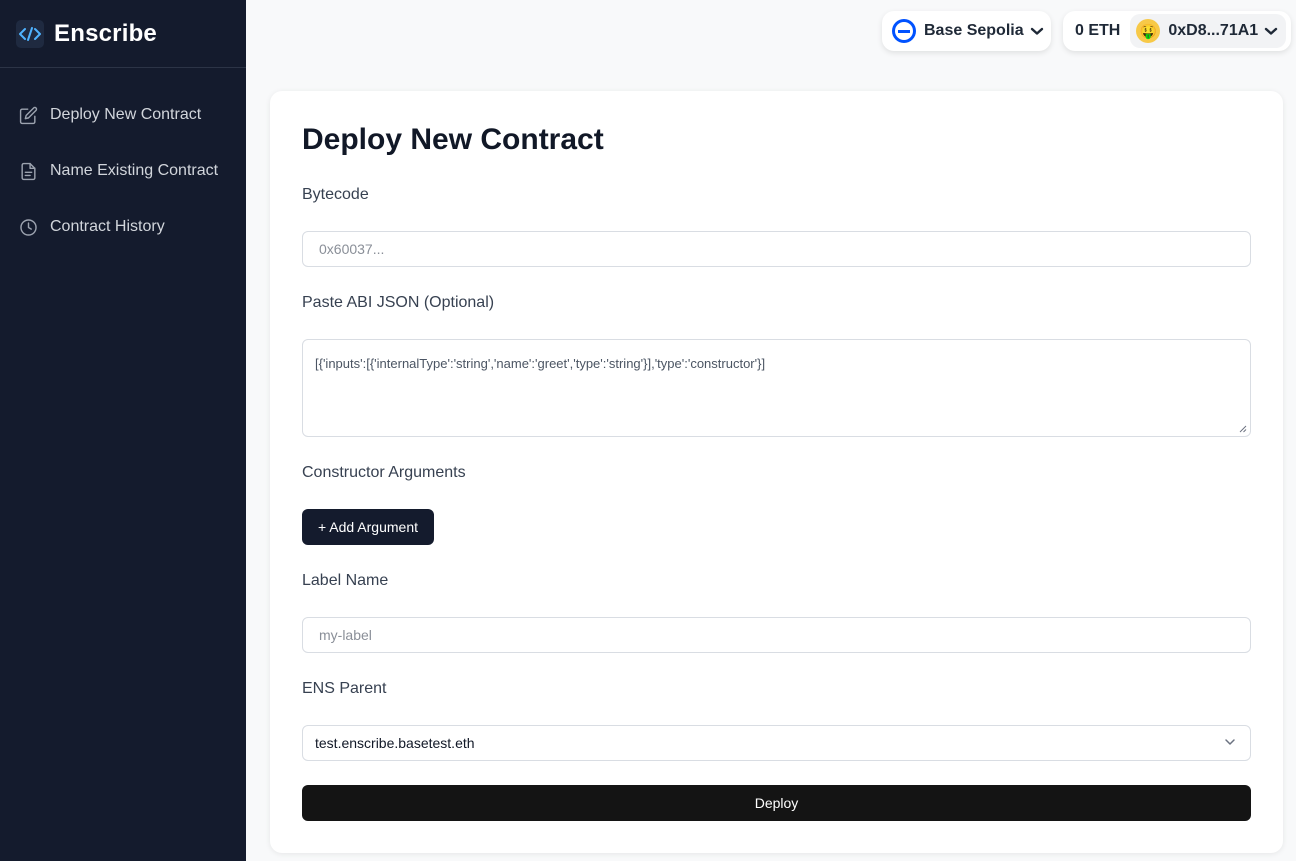  What do you see at coordinates (1213, 30) in the screenshot?
I see `account-address: 0xD8...71A1` at bounding box center [1213, 30].